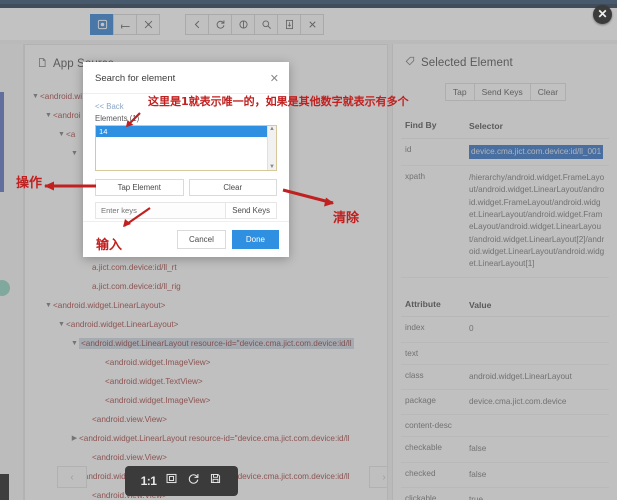 The image size is (617, 500). What do you see at coordinates (272, 167) in the screenshot?
I see `scroll-down-icon: ▼` at bounding box center [272, 167].